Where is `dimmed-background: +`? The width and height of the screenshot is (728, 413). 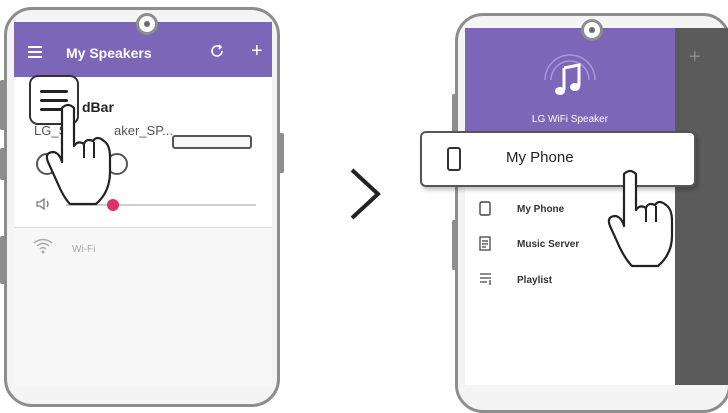
dimmed-background: + is located at coordinates (701, 206).